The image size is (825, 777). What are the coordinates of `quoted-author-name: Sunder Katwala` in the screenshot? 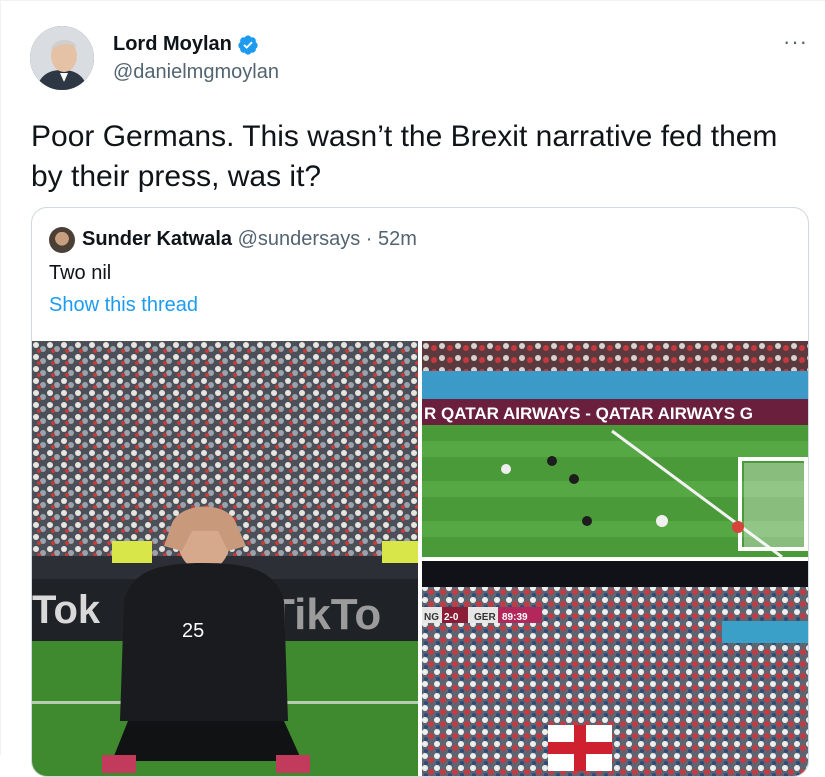 It's located at (157, 239).